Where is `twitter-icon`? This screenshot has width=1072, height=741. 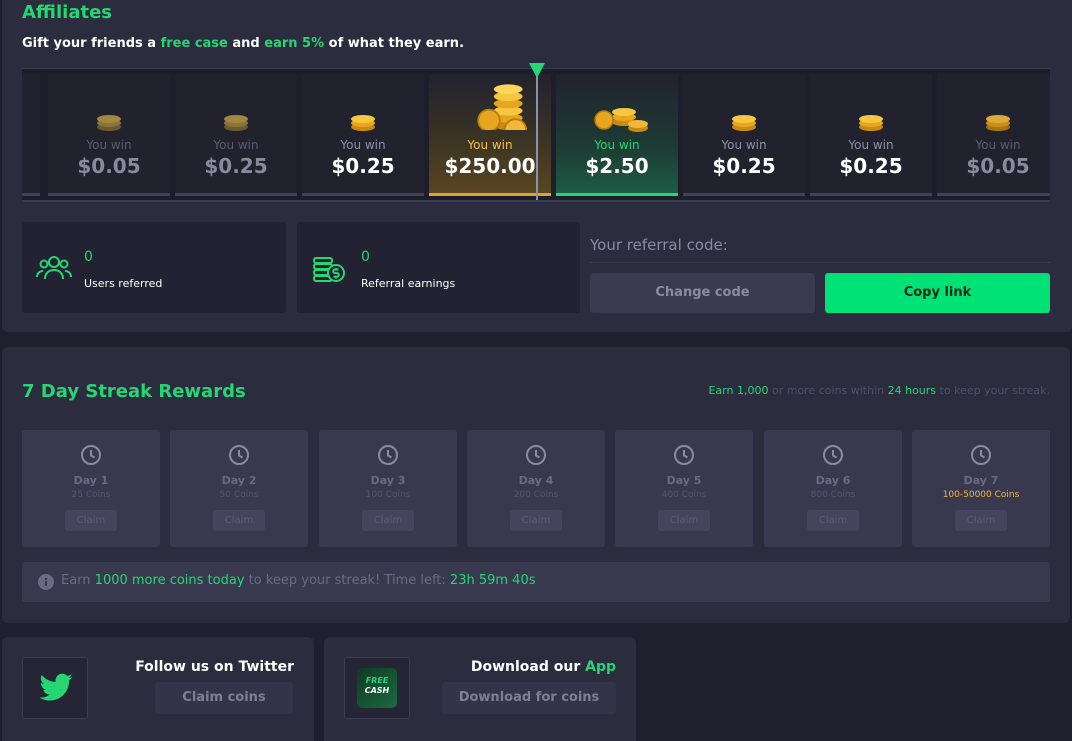
twitter-icon is located at coordinates (56, 687).